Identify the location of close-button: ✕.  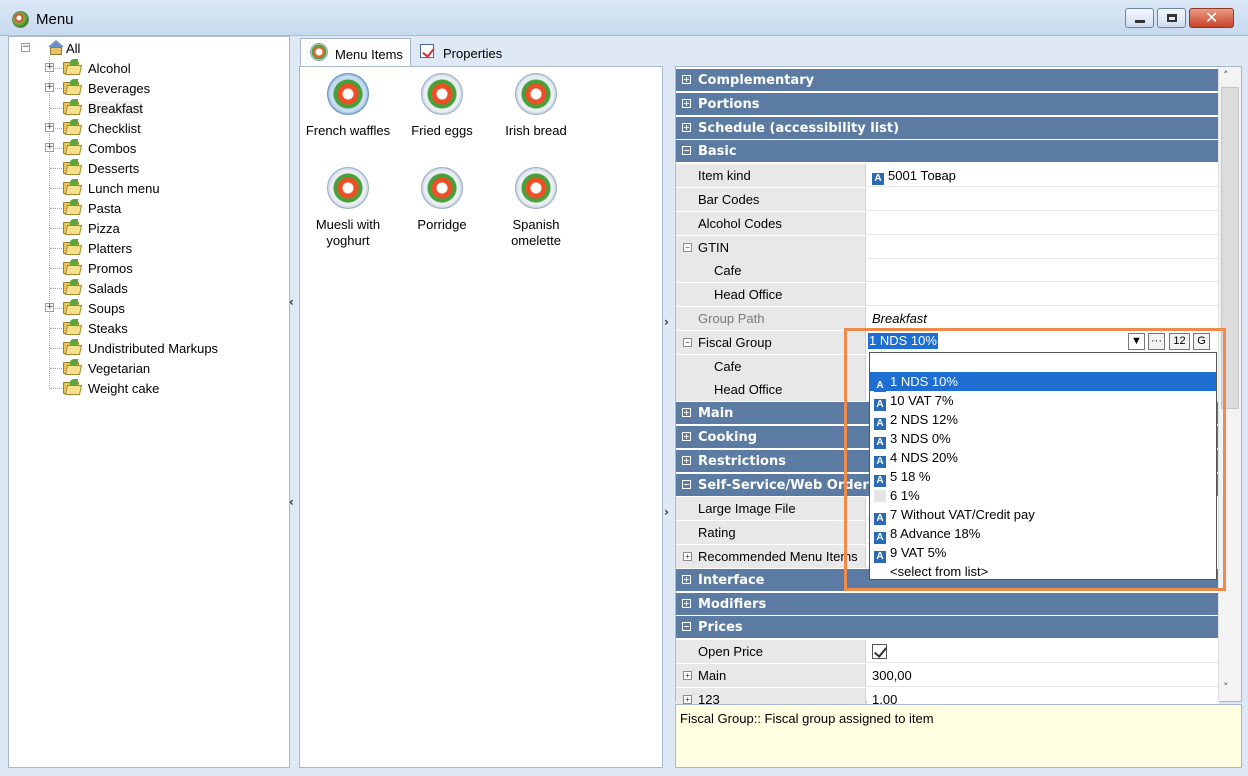
(1211, 18).